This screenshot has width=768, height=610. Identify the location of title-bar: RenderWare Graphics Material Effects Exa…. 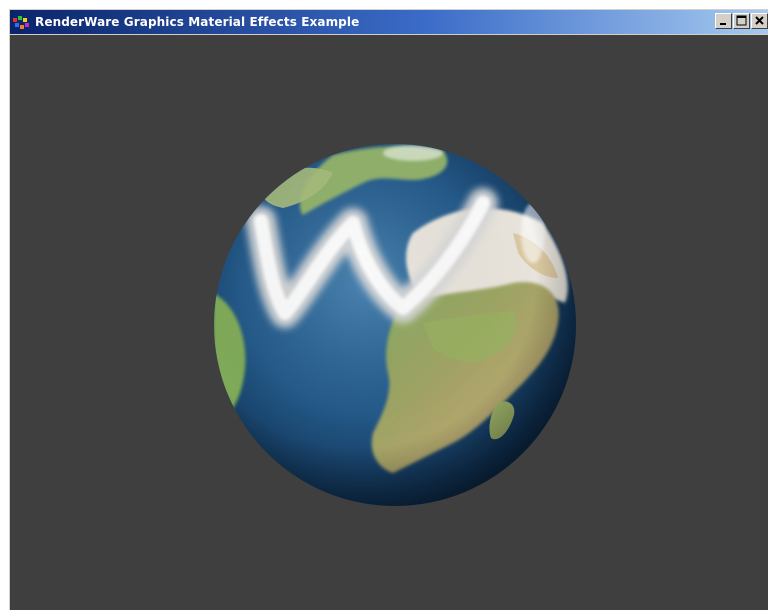
(389, 22).